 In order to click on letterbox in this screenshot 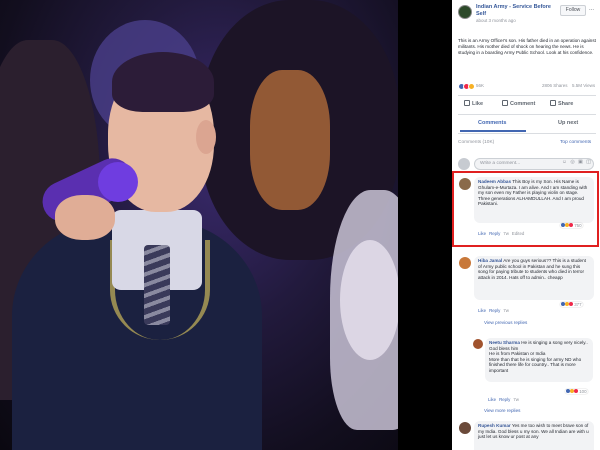, I will do `click(425, 225)`.